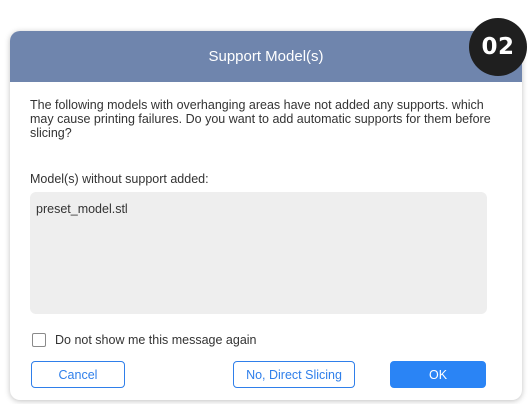 This screenshot has width=530, height=404. What do you see at coordinates (39, 340) in the screenshot?
I see `dont-show-again-checkbox` at bounding box center [39, 340].